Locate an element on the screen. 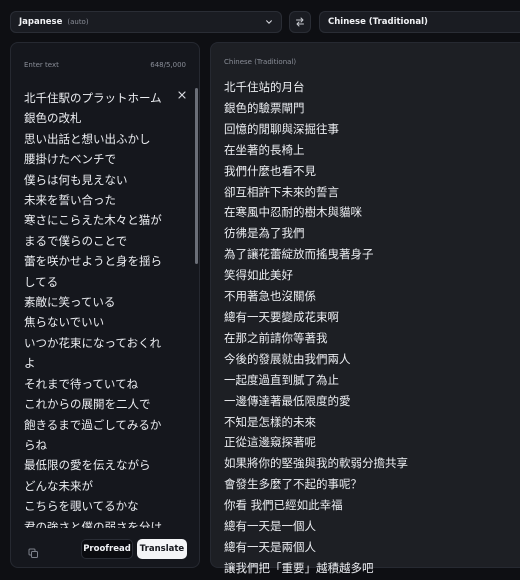  close-icon is located at coordinates (182, 95).